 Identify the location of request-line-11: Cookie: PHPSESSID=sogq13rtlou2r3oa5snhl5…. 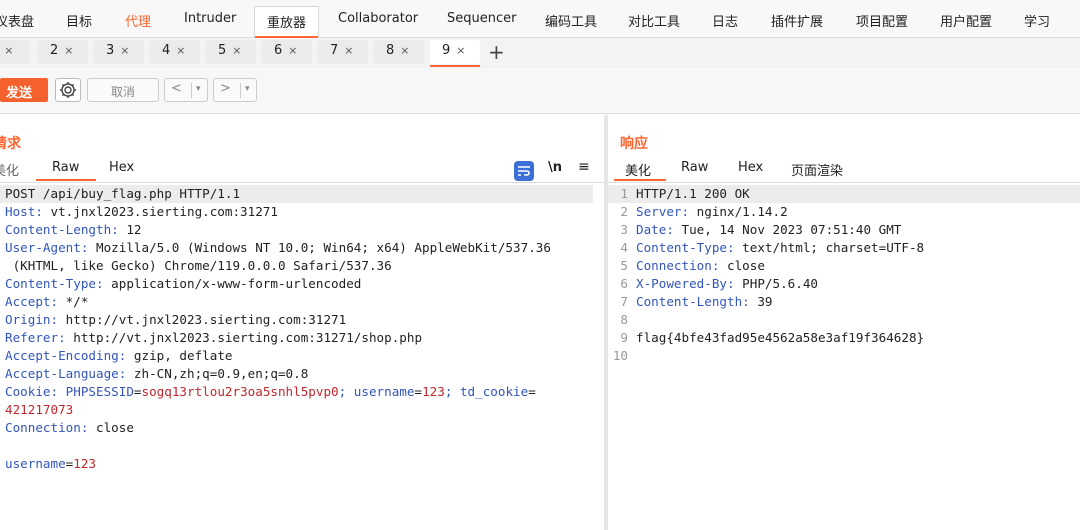
(270, 391).